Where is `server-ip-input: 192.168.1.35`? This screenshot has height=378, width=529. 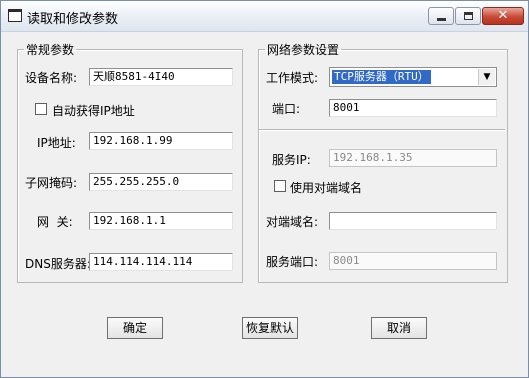
server-ip-input: 192.168.1.35 is located at coordinates (413, 158).